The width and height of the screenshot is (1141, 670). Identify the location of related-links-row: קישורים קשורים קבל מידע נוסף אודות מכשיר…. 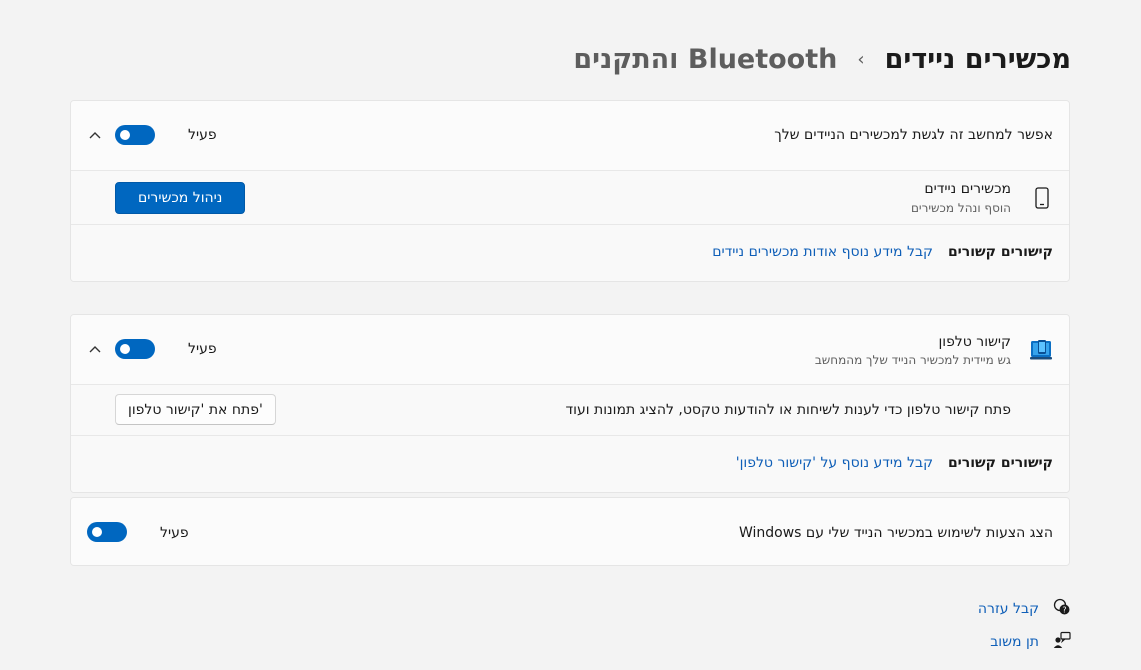
(570, 252).